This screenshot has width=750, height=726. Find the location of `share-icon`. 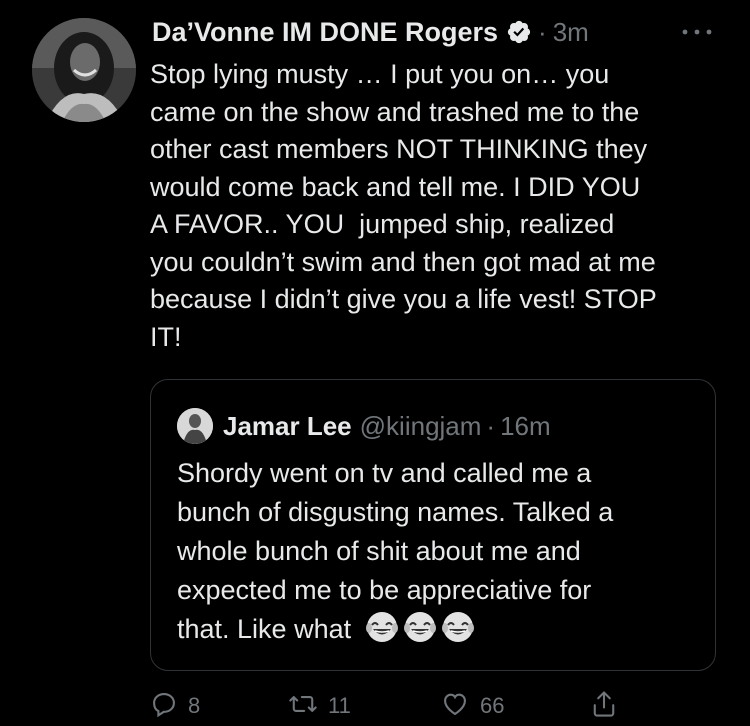

share-icon is located at coordinates (604, 706).